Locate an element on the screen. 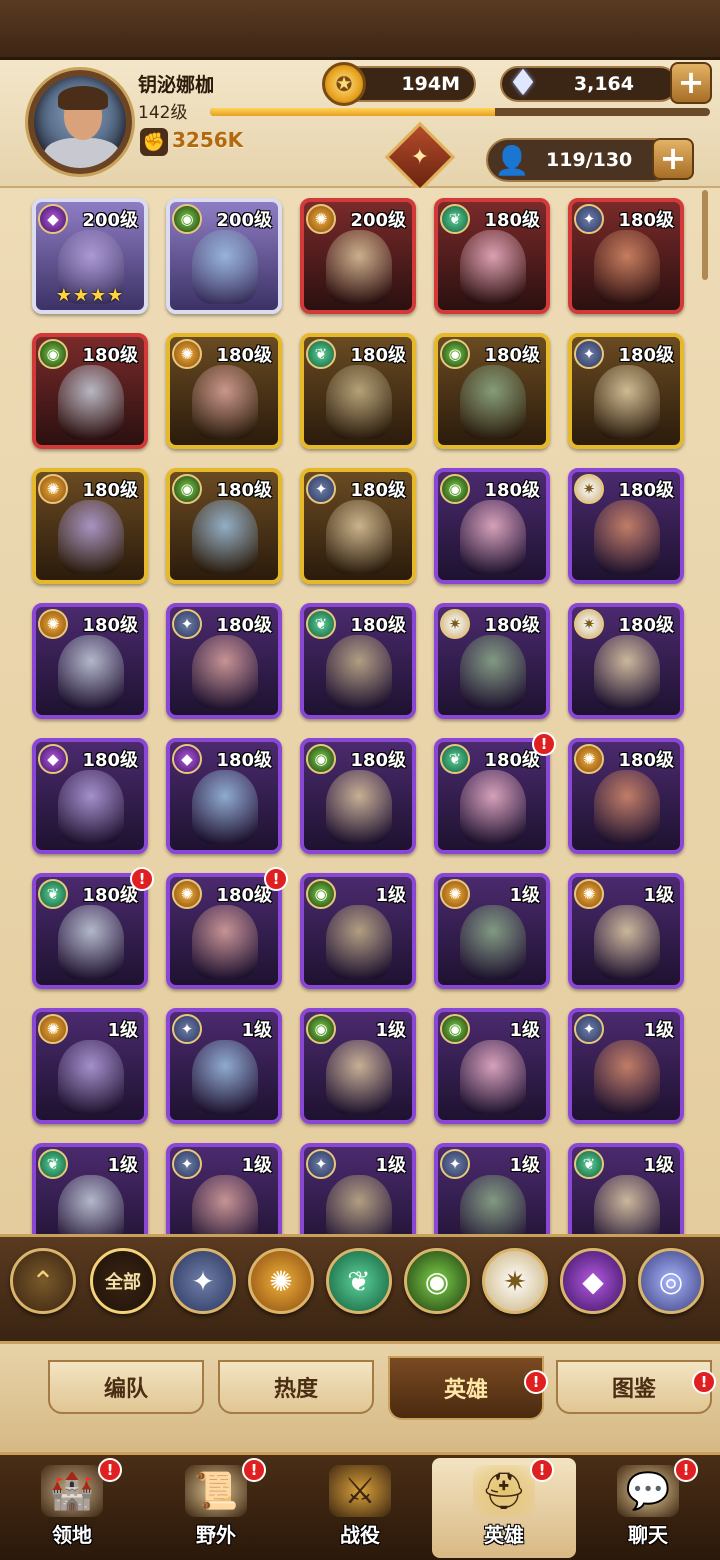  hero-card: ✺ 200级 is located at coordinates (358, 256).